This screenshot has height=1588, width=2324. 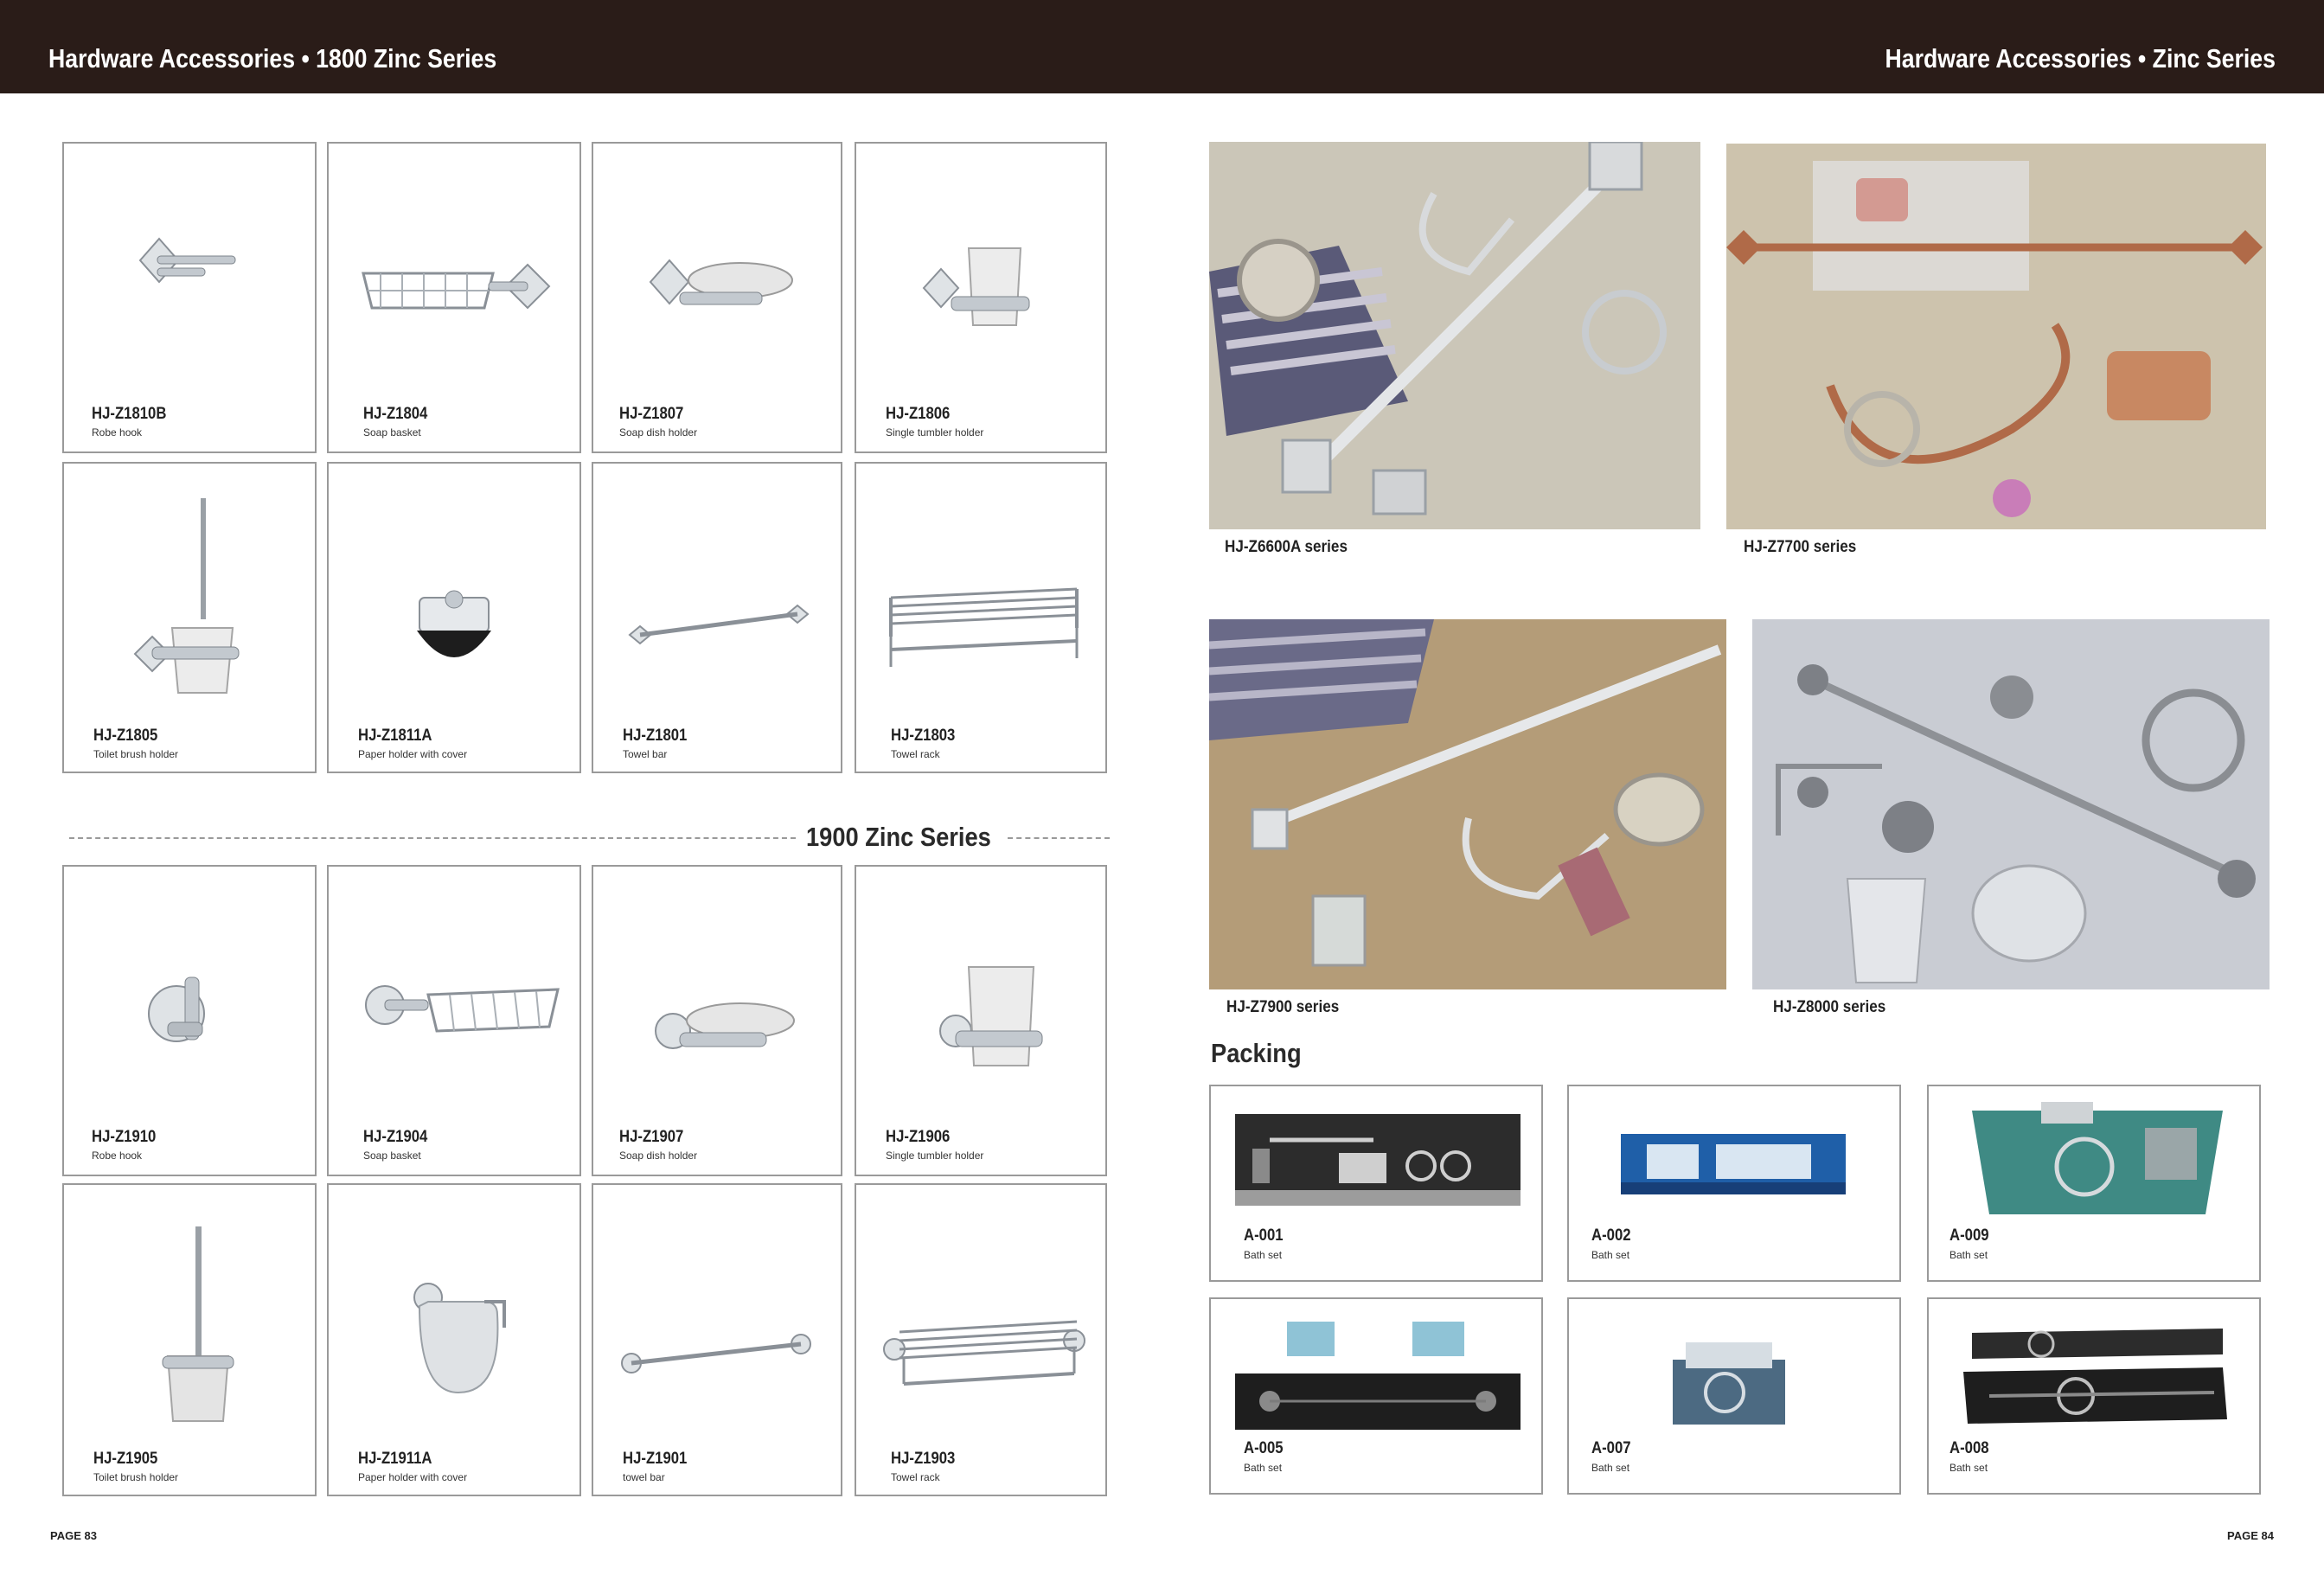 I want to click on product-card: HJ-Z1805 Toilet brush holder, so click(x=189, y=617).